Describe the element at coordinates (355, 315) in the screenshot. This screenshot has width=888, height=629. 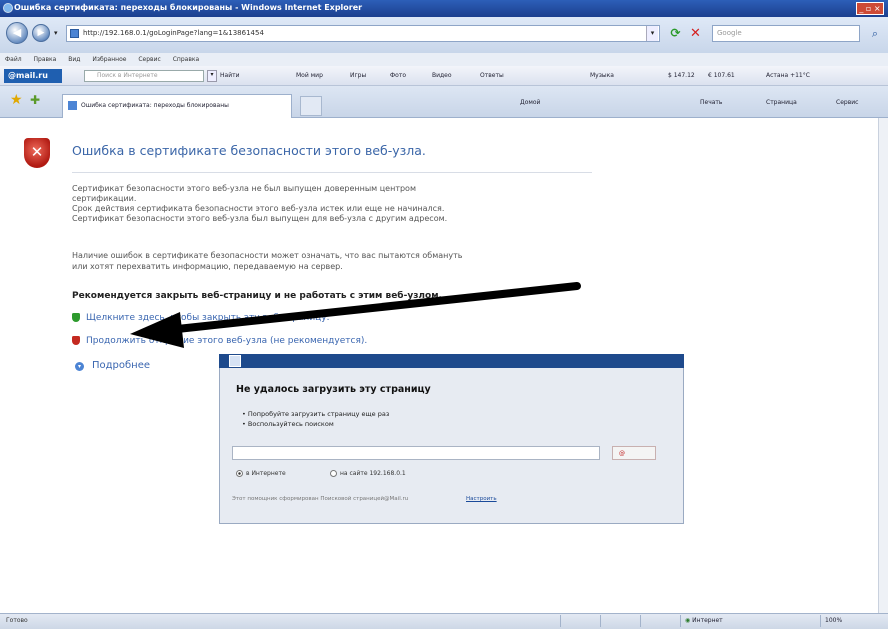
I see `annotation-arrow-icon` at that location.